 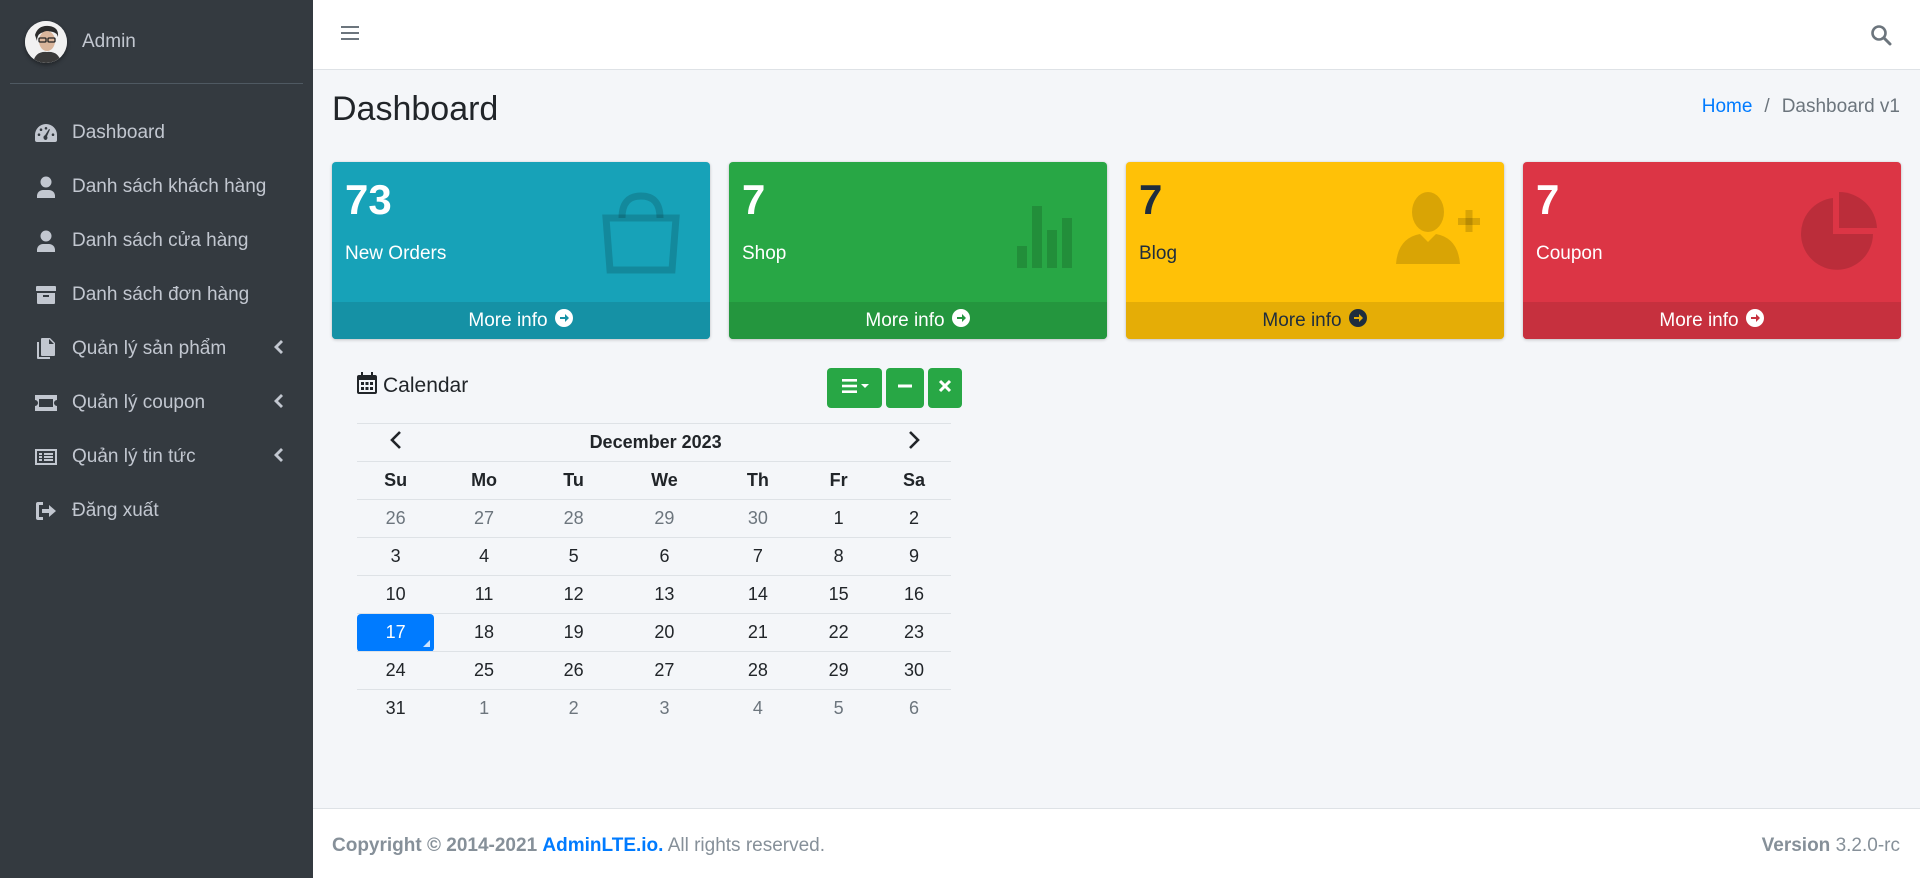 What do you see at coordinates (160, 240) in the screenshot?
I see `sidebar-item-label: Danh sách cửa hàng` at bounding box center [160, 240].